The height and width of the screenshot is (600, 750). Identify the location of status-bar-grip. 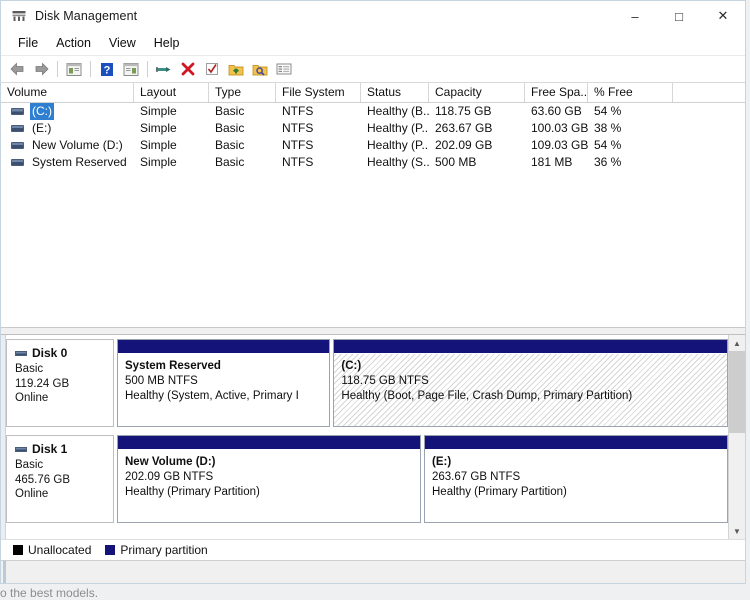
(4, 572).